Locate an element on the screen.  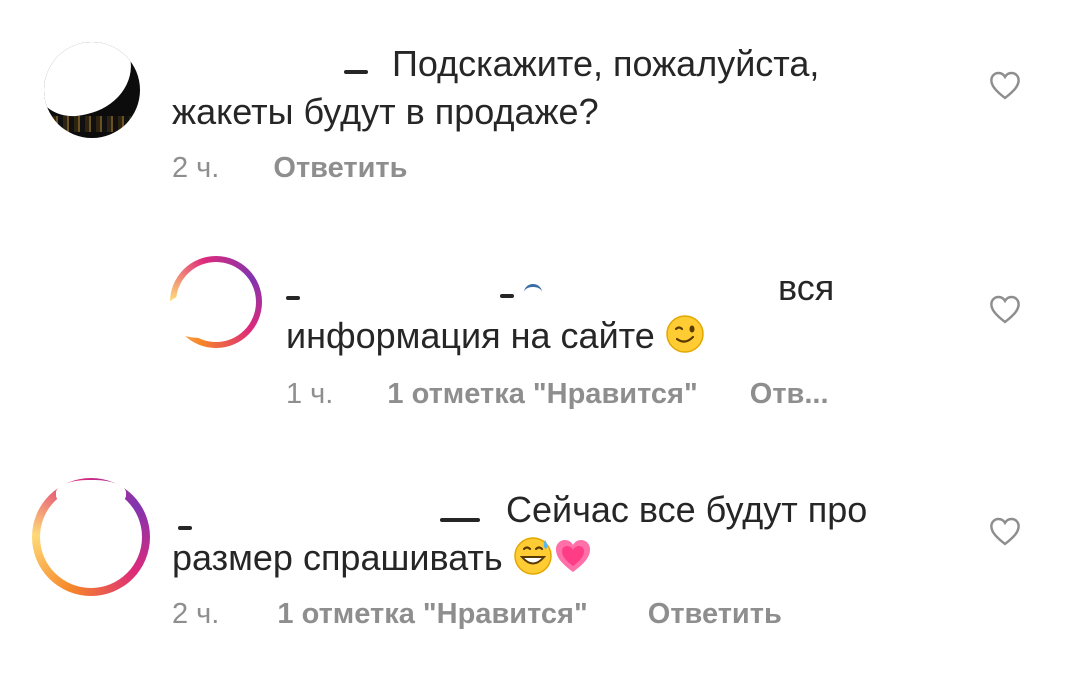
comment-text-line2: информация на сайте is located at coordinates (495, 336).